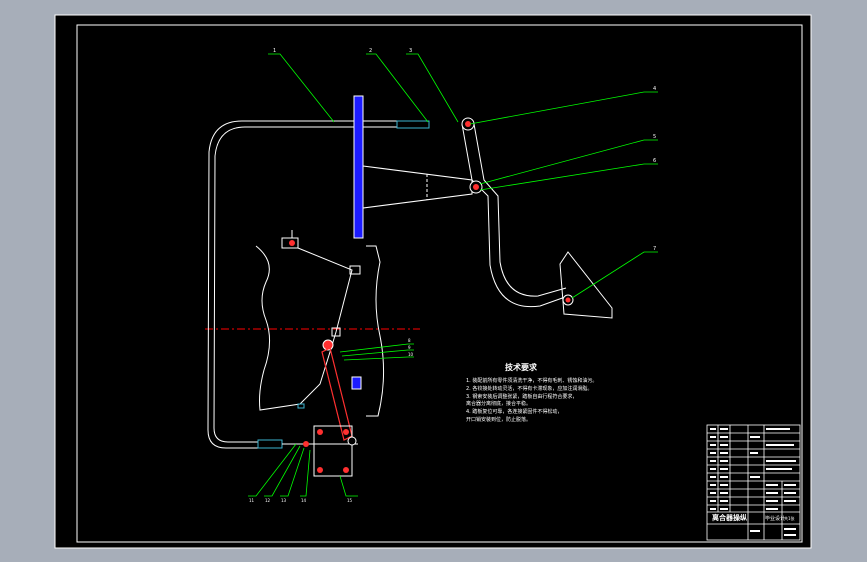 This screenshot has height=562, width=867. Describe the element at coordinates (410, 51) in the screenshot. I see `callout-top-3: 3` at that location.